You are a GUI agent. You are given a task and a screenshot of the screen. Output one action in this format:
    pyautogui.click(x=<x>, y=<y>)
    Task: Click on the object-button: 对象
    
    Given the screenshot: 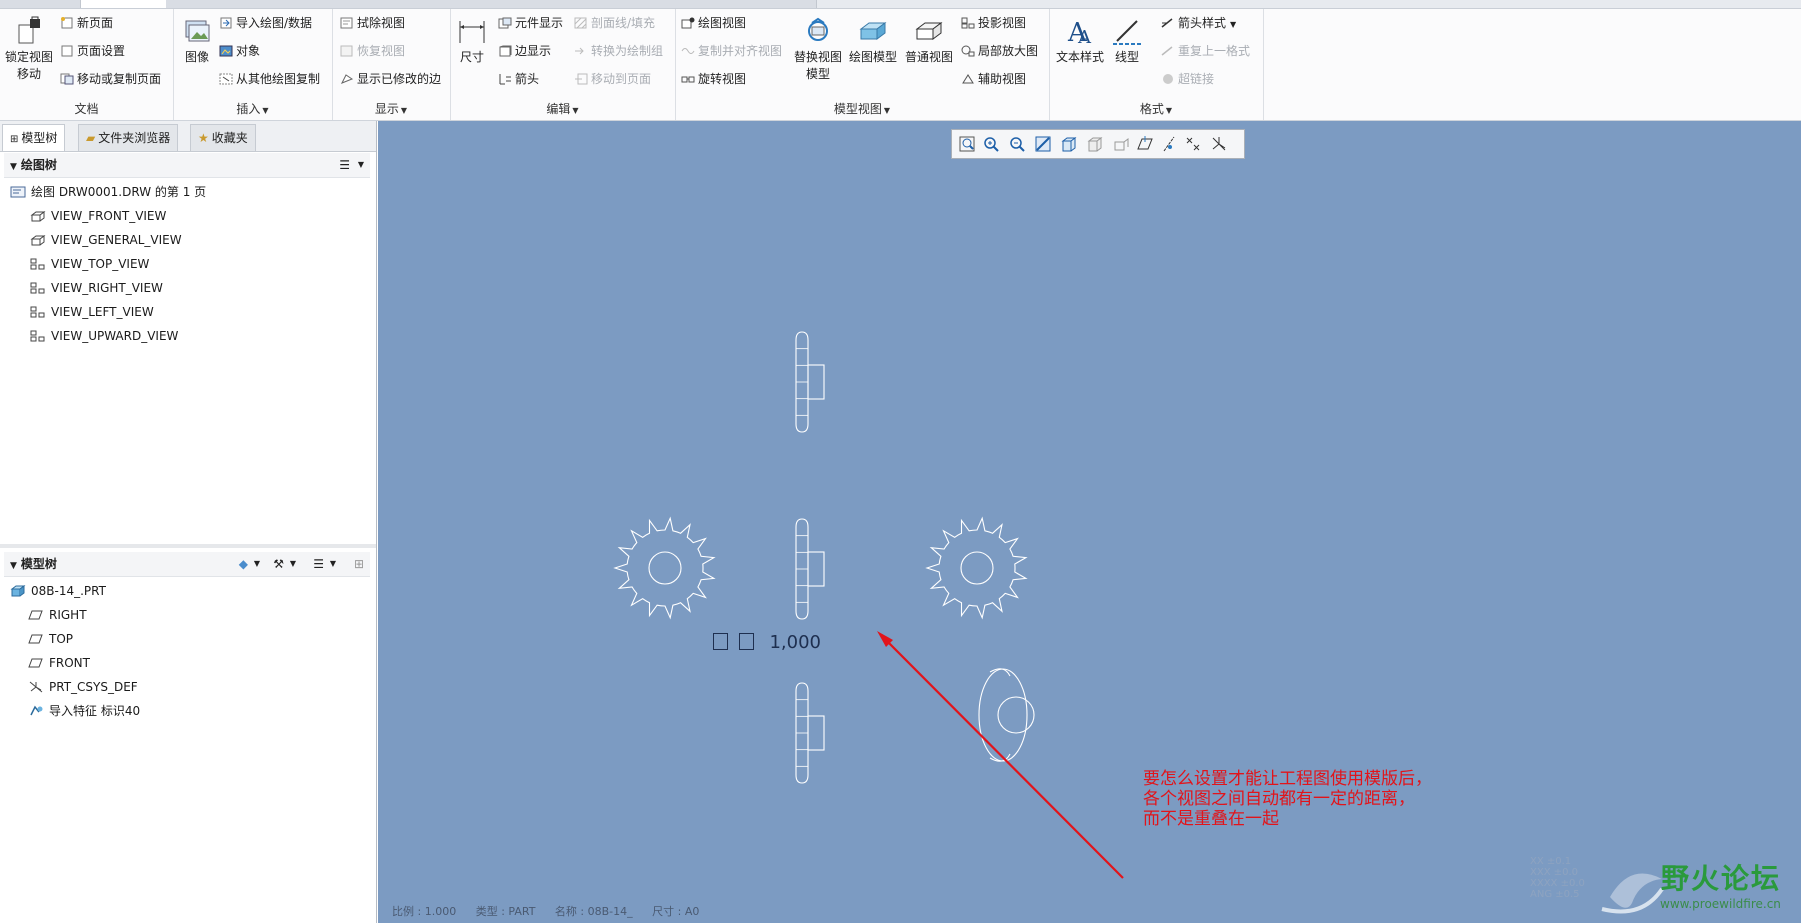 What is the action you would take?
    pyautogui.click(x=239, y=51)
    